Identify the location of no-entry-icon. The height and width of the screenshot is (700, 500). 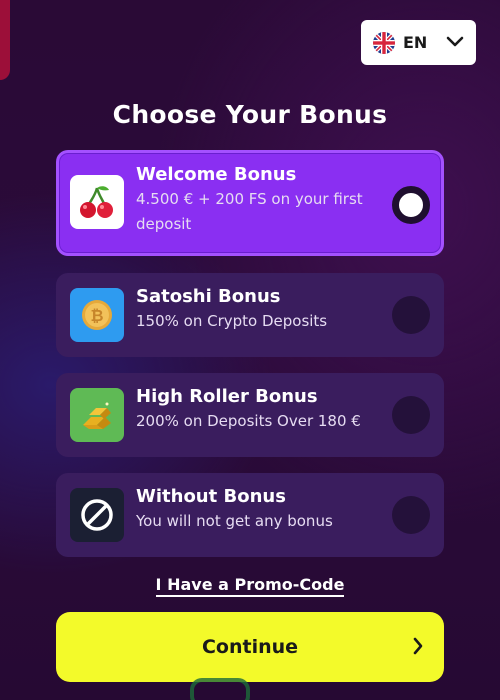
(97, 515).